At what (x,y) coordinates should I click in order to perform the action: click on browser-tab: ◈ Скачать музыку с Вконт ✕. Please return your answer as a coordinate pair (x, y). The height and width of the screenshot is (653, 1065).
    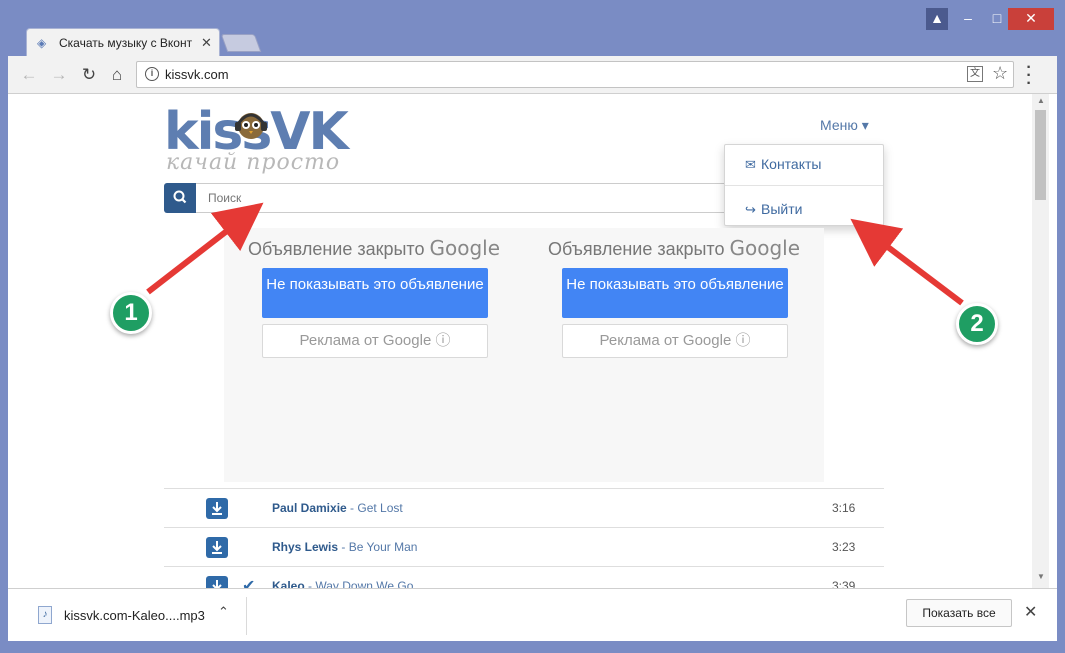
    Looking at the image, I should click on (123, 42).